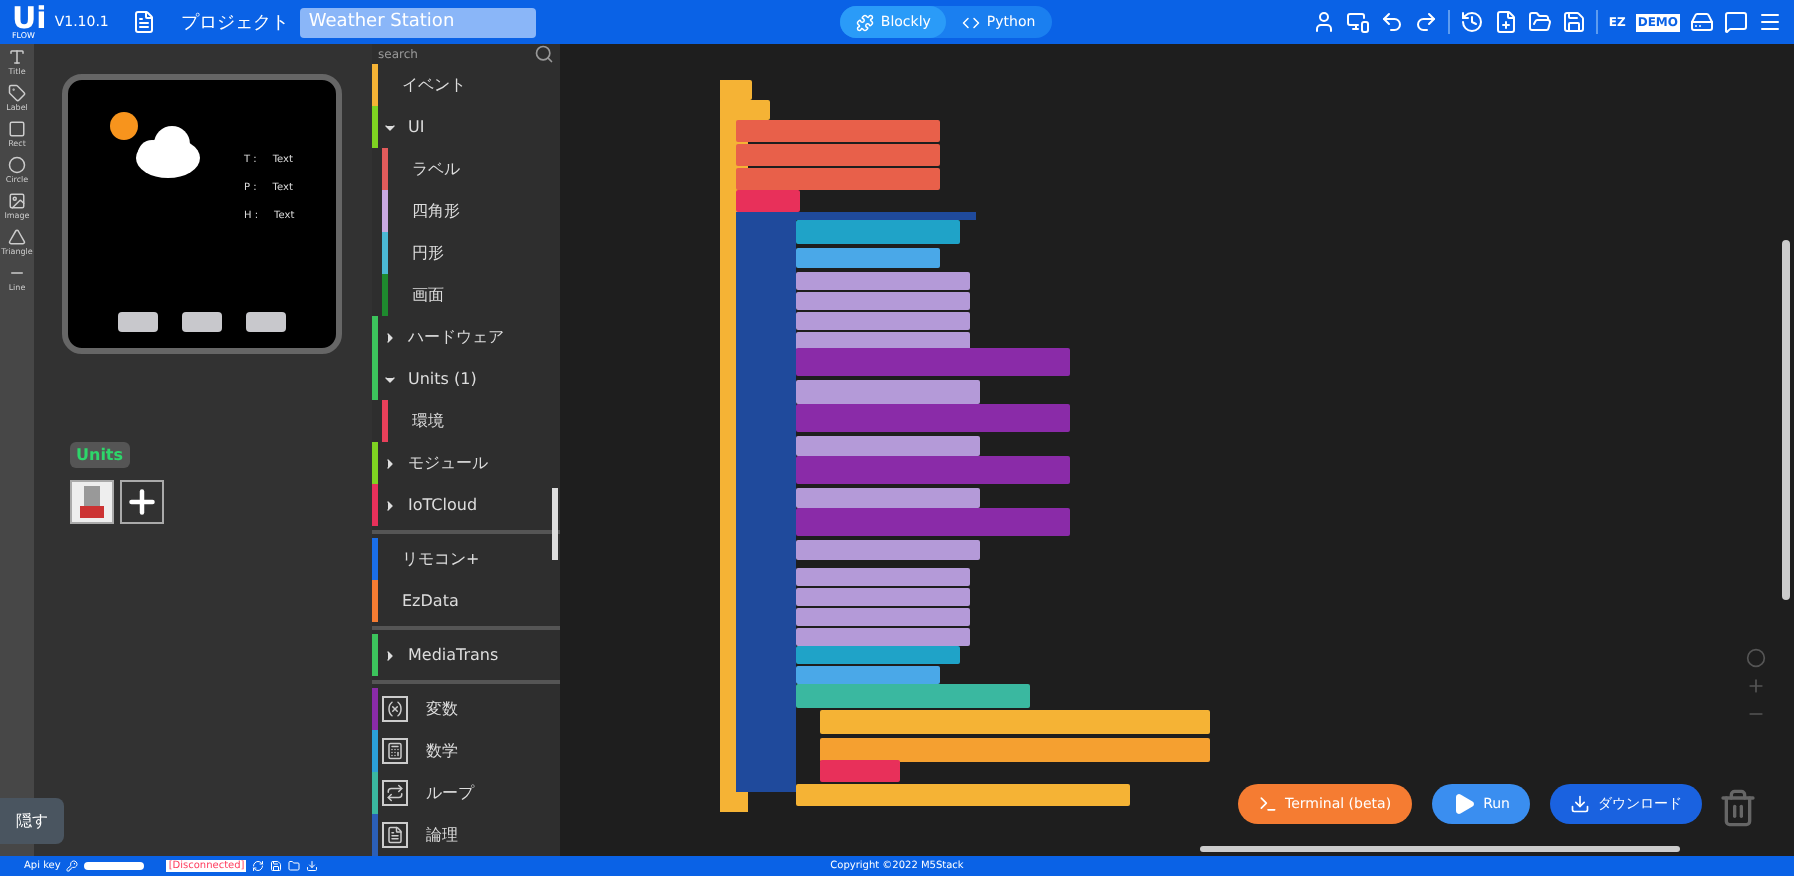 The image size is (1794, 876). What do you see at coordinates (17, 237) in the screenshot?
I see `triangle-icon` at bounding box center [17, 237].